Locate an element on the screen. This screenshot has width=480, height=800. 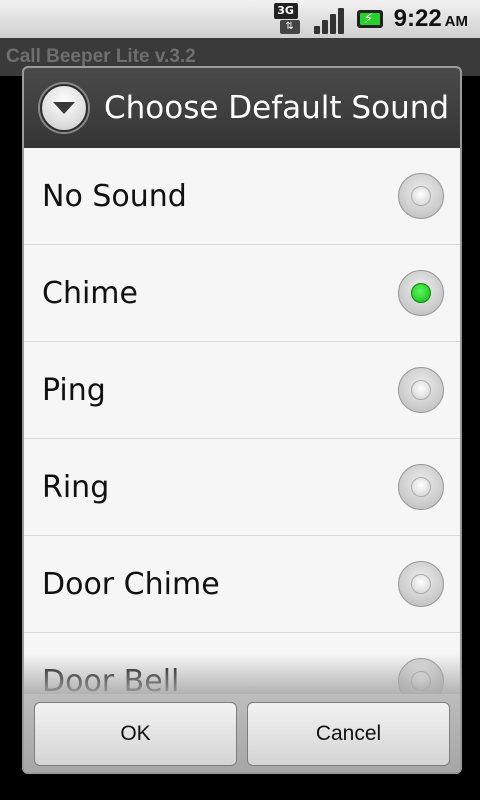
signal-icon is located at coordinates (329, 19).